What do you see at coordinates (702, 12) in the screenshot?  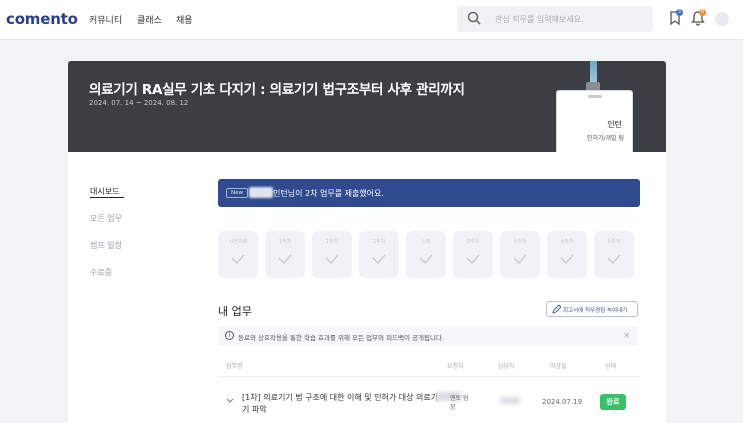 I see `bell-badge: 8` at bounding box center [702, 12].